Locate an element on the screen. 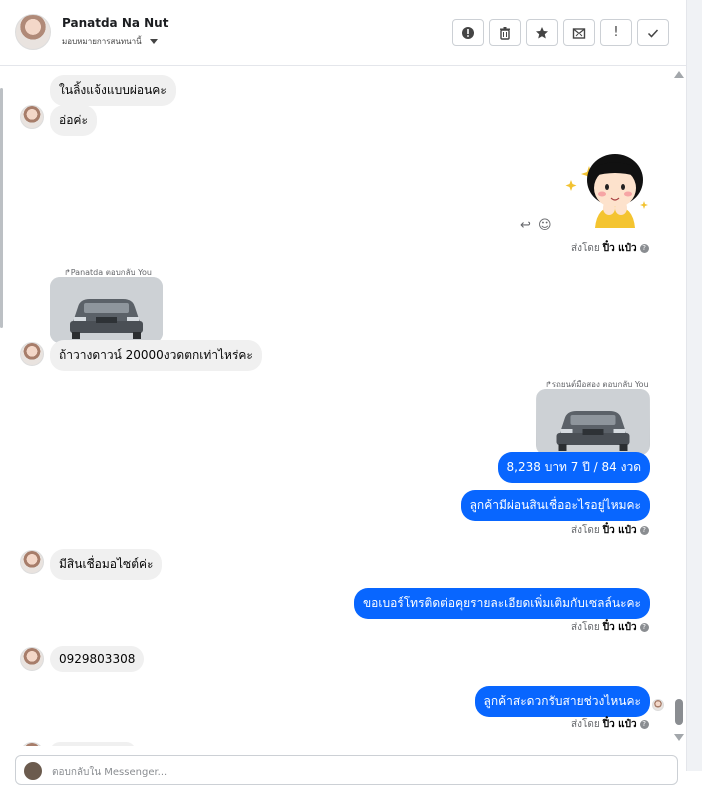  assign-conversation-dropdown: มอบหมายการสนทนานี้ is located at coordinates (110, 41).